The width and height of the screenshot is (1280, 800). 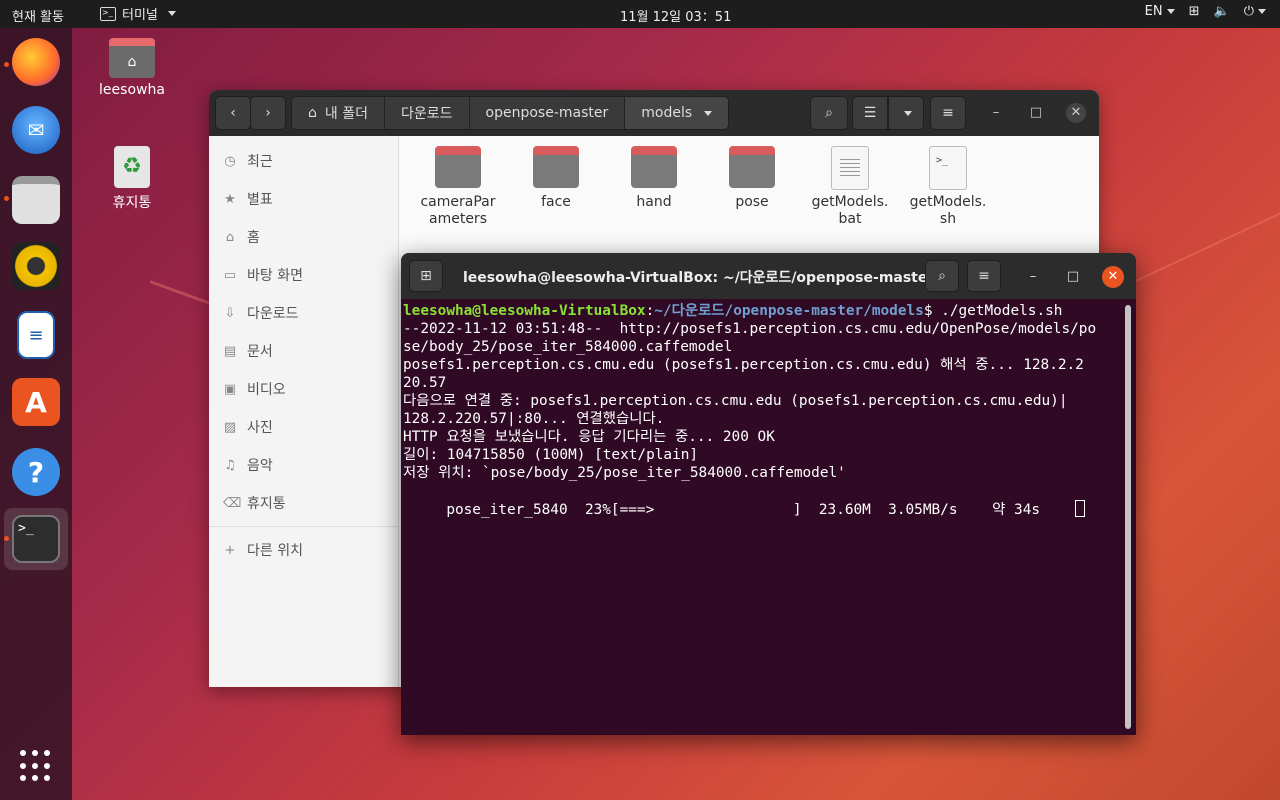 What do you see at coordinates (675, 15) in the screenshot?
I see `clock: 11월 12일 03：51` at bounding box center [675, 15].